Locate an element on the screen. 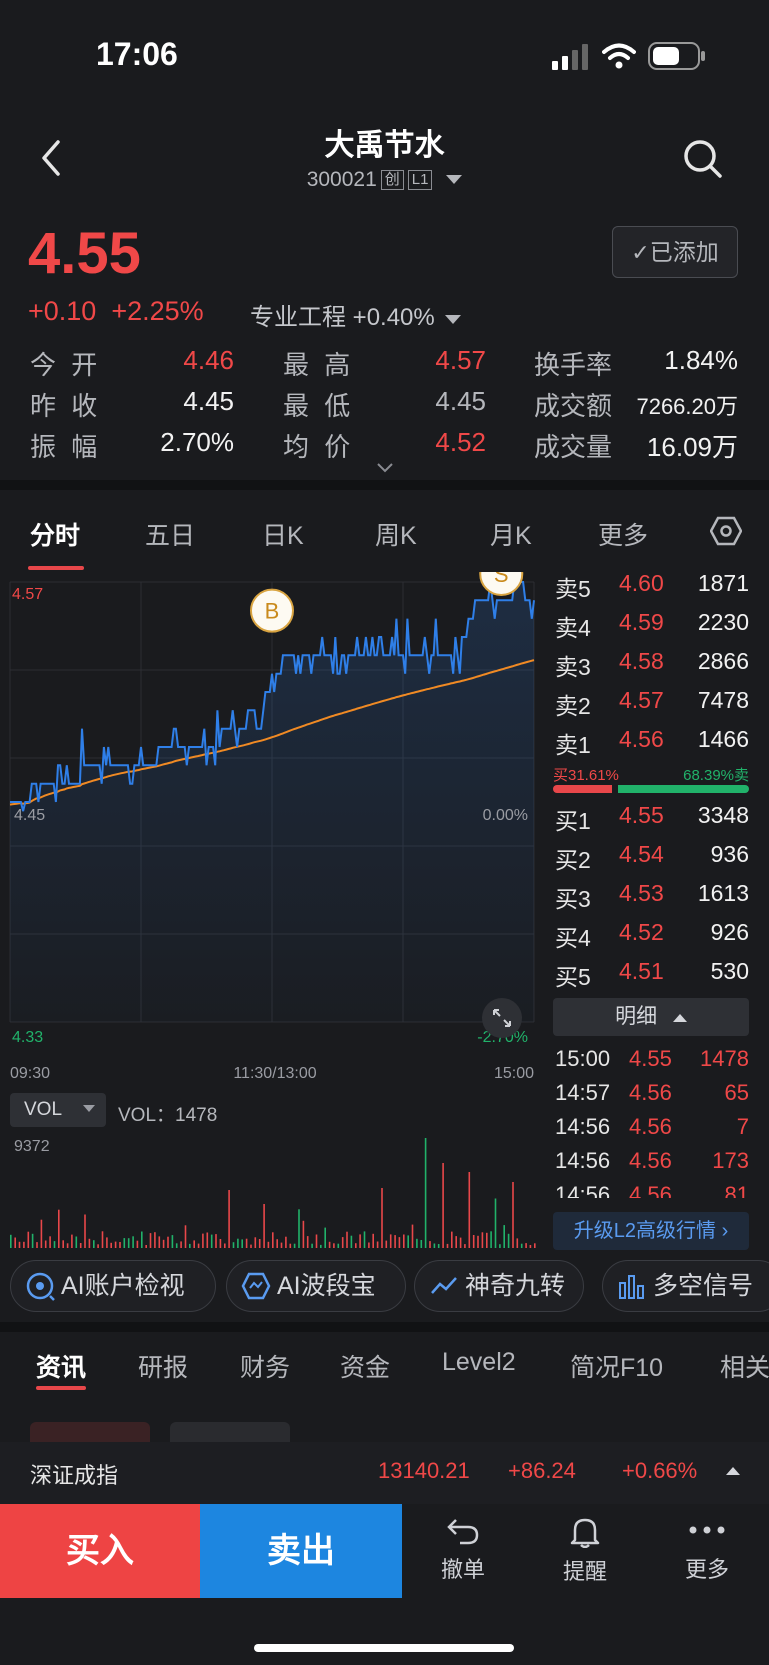 Image resolution: width=769 pixels, height=1665 pixels. upgrade-l2-button: 升级L2高级行情 › is located at coordinates (651, 1231).